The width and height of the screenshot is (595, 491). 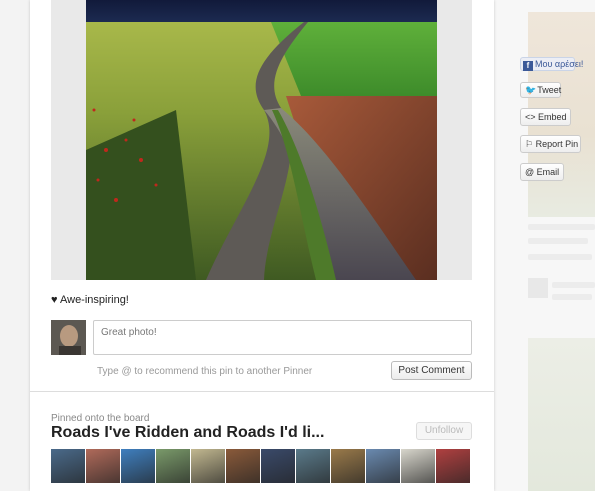 I want to click on board-thumbnails, so click(x=260, y=466).